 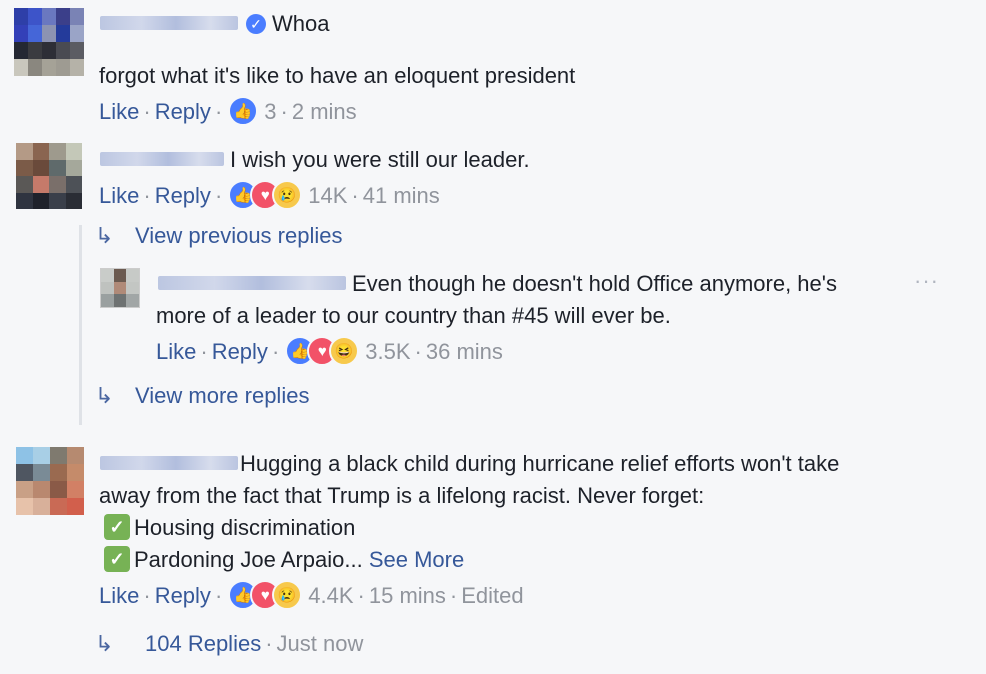 What do you see at coordinates (245, 527) in the screenshot?
I see `list-item-text: Housing discrimination` at bounding box center [245, 527].